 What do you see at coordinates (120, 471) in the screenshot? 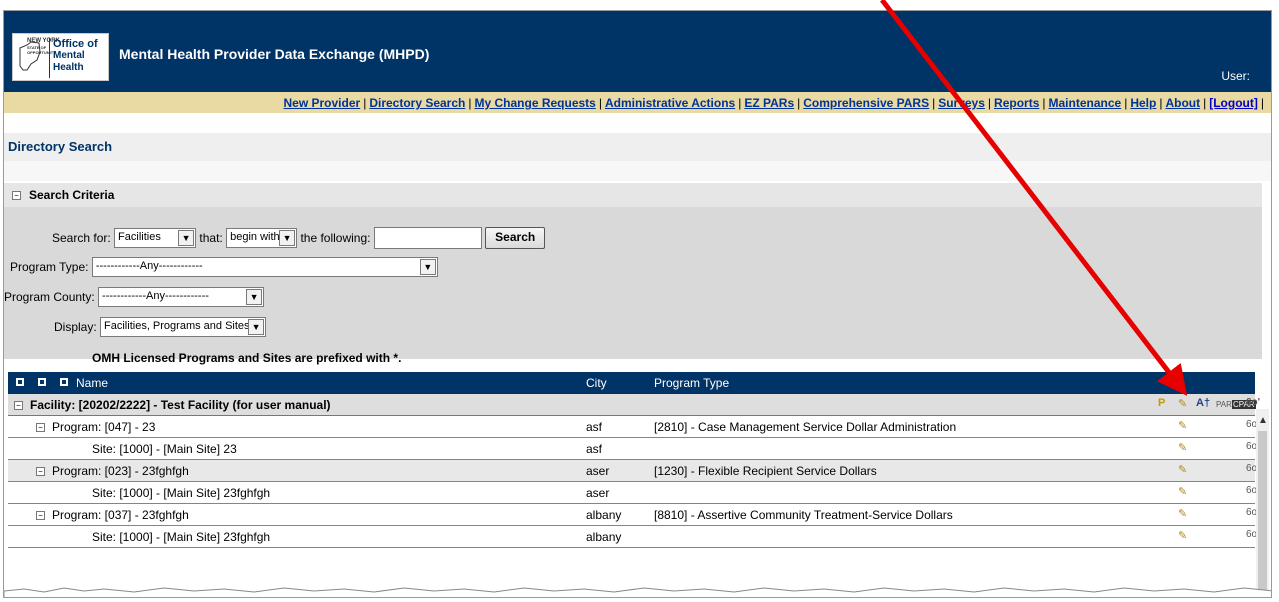
I see `row-name: Program: [023] - 23fghfgh` at bounding box center [120, 471].